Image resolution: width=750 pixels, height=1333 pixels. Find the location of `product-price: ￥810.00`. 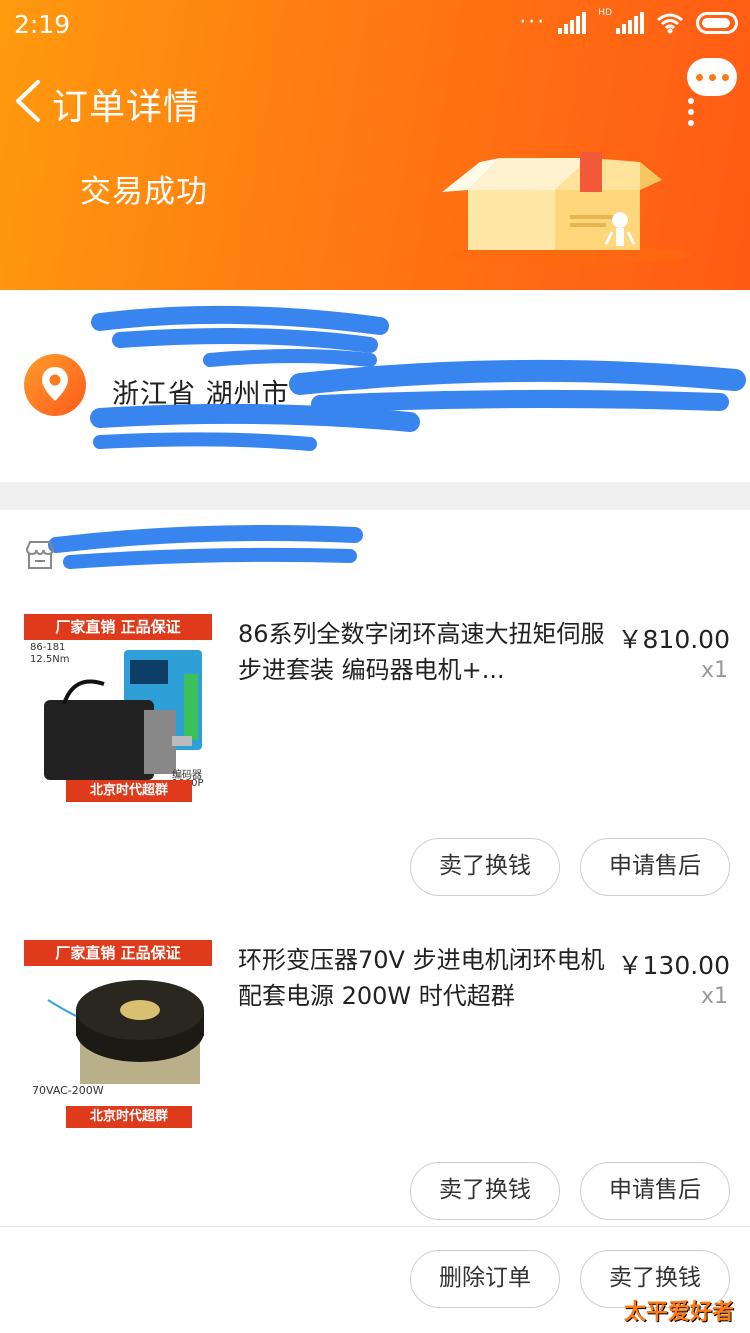

product-price: ￥810.00 is located at coordinates (673, 639).